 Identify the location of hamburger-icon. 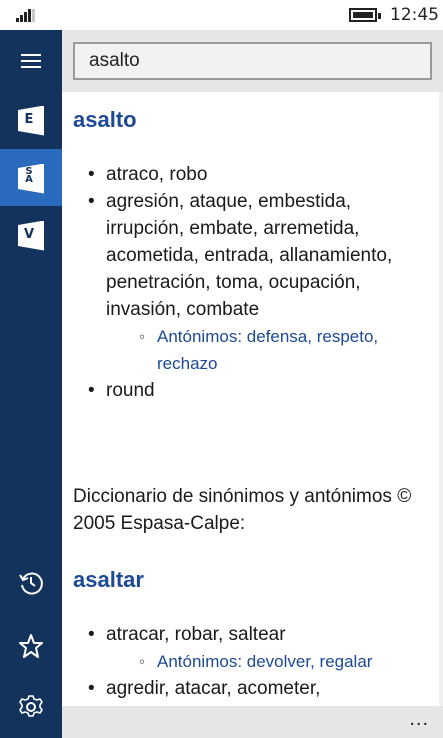
(31, 60).